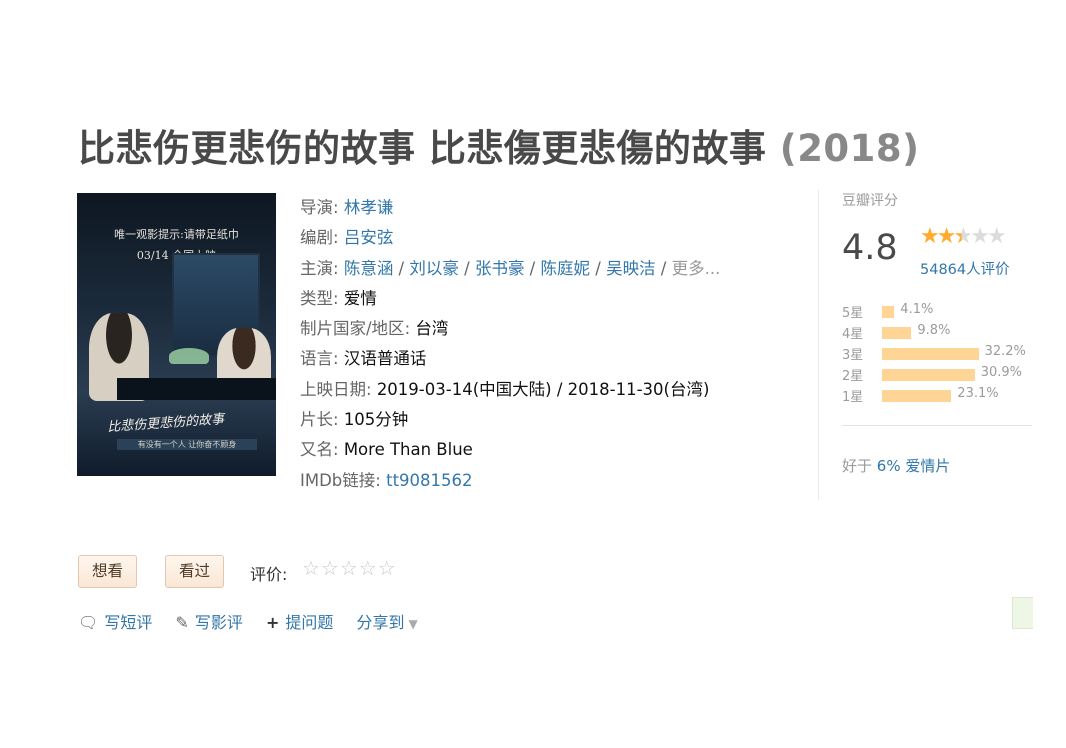 The height and width of the screenshot is (748, 1066). Describe the element at coordinates (316, 298) in the screenshot. I see `genre-label: 类型` at that location.